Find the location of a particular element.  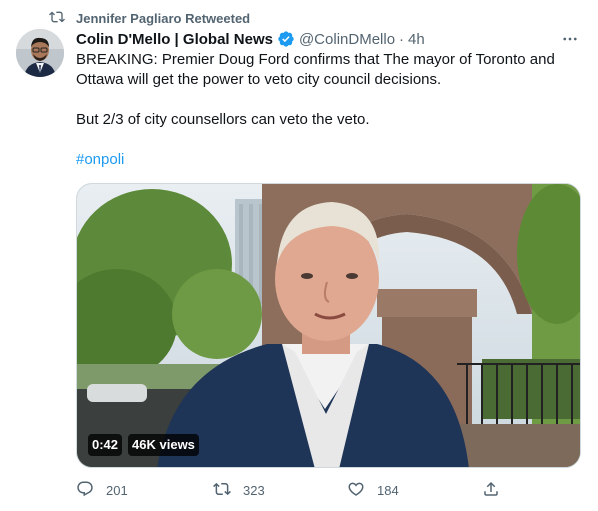

video-info: 0:42 46K views is located at coordinates (143, 445).